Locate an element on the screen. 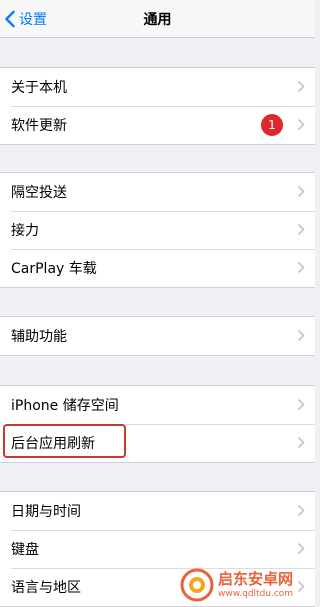  row-handoff: 接力 is located at coordinates (157, 230).